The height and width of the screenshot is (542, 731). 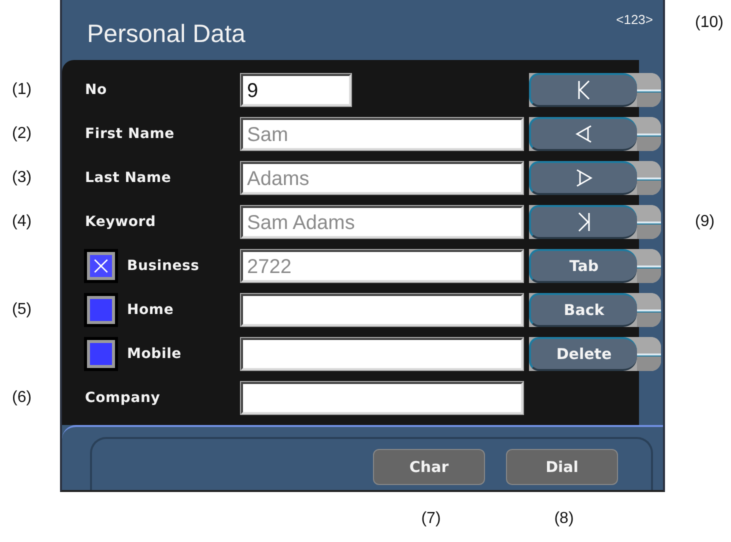 I want to click on callout-label: (1), so click(x=22, y=90).